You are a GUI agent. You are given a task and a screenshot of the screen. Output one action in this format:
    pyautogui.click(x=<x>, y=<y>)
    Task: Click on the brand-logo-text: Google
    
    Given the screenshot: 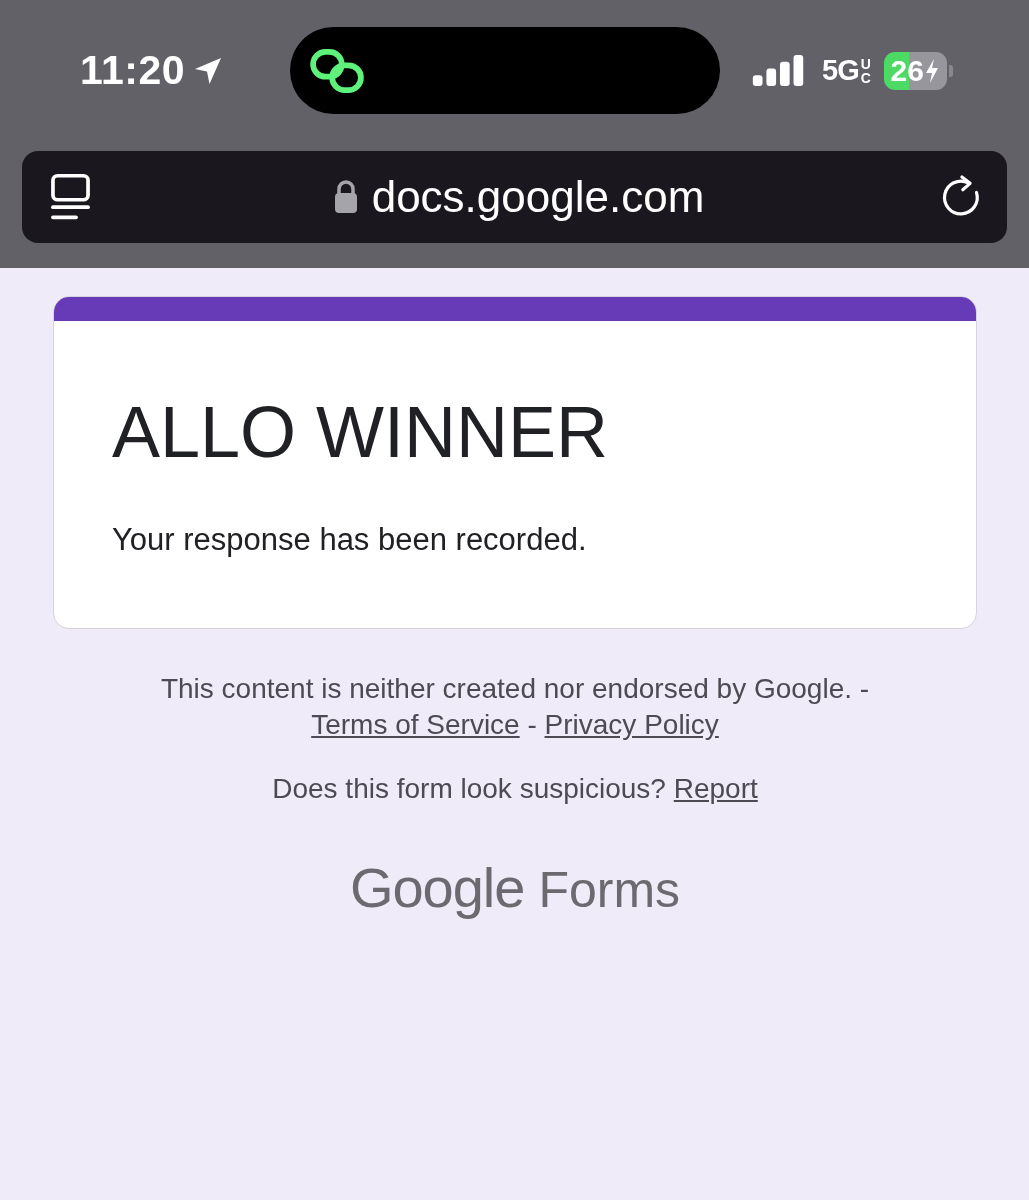 What is the action you would take?
    pyautogui.click(x=437, y=888)
    